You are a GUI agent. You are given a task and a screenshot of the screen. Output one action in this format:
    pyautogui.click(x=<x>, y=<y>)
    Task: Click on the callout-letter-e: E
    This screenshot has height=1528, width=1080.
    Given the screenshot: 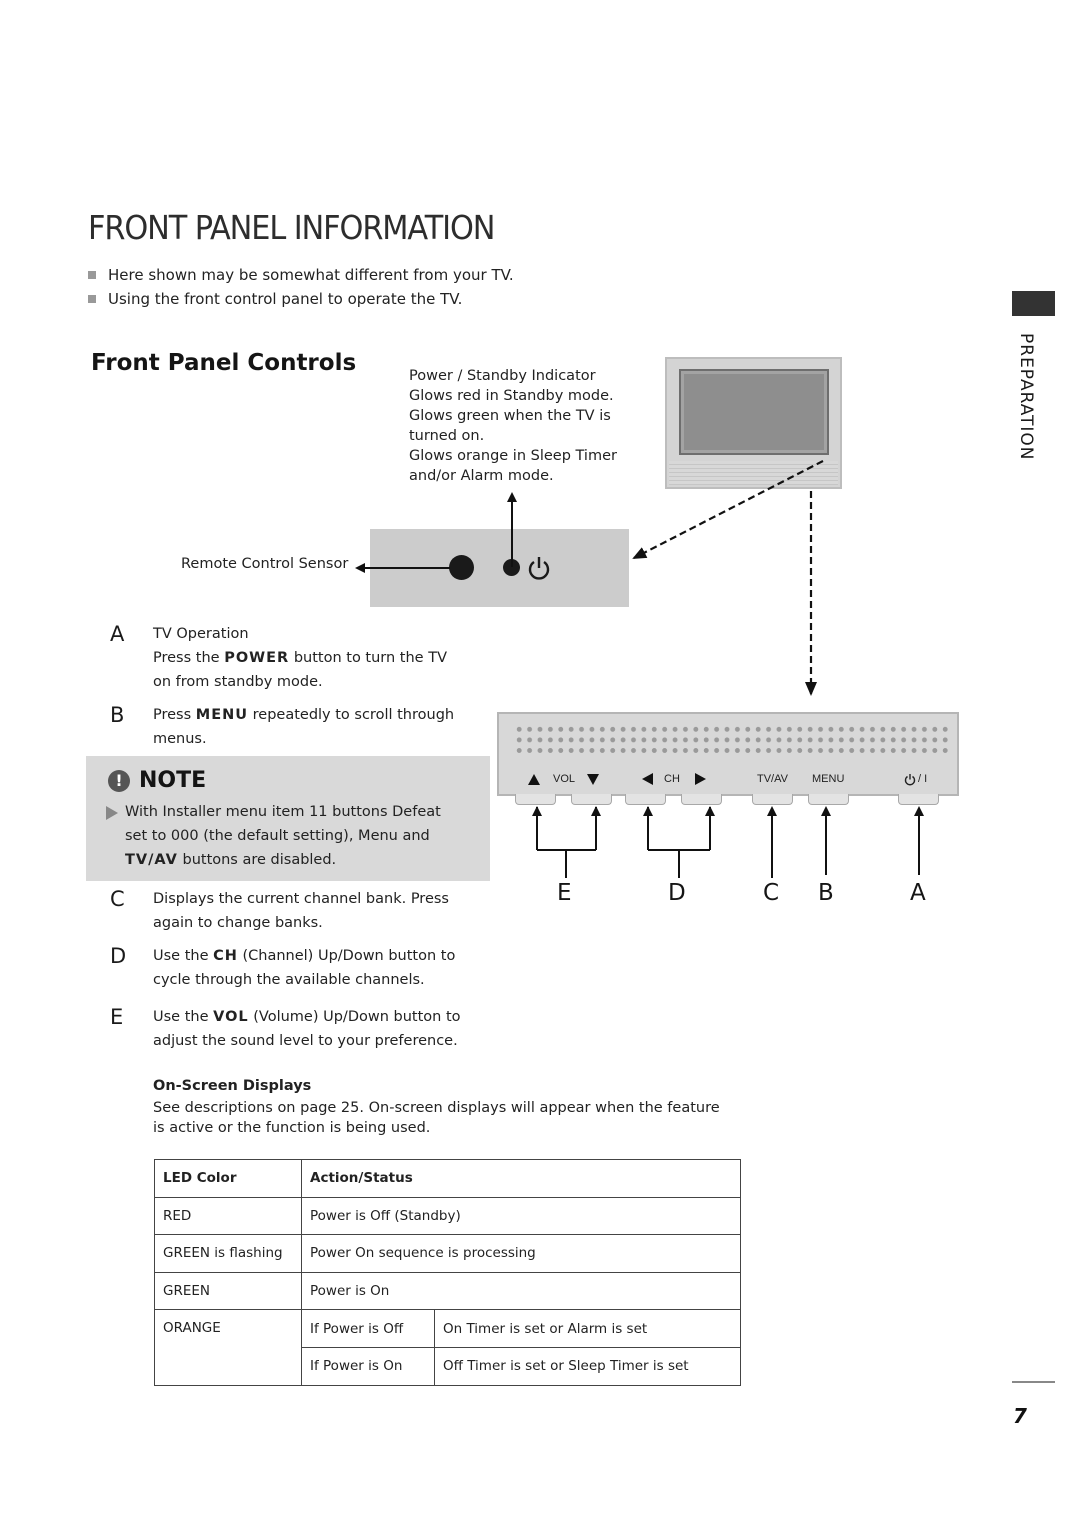 What is the action you would take?
    pyautogui.click(x=564, y=893)
    